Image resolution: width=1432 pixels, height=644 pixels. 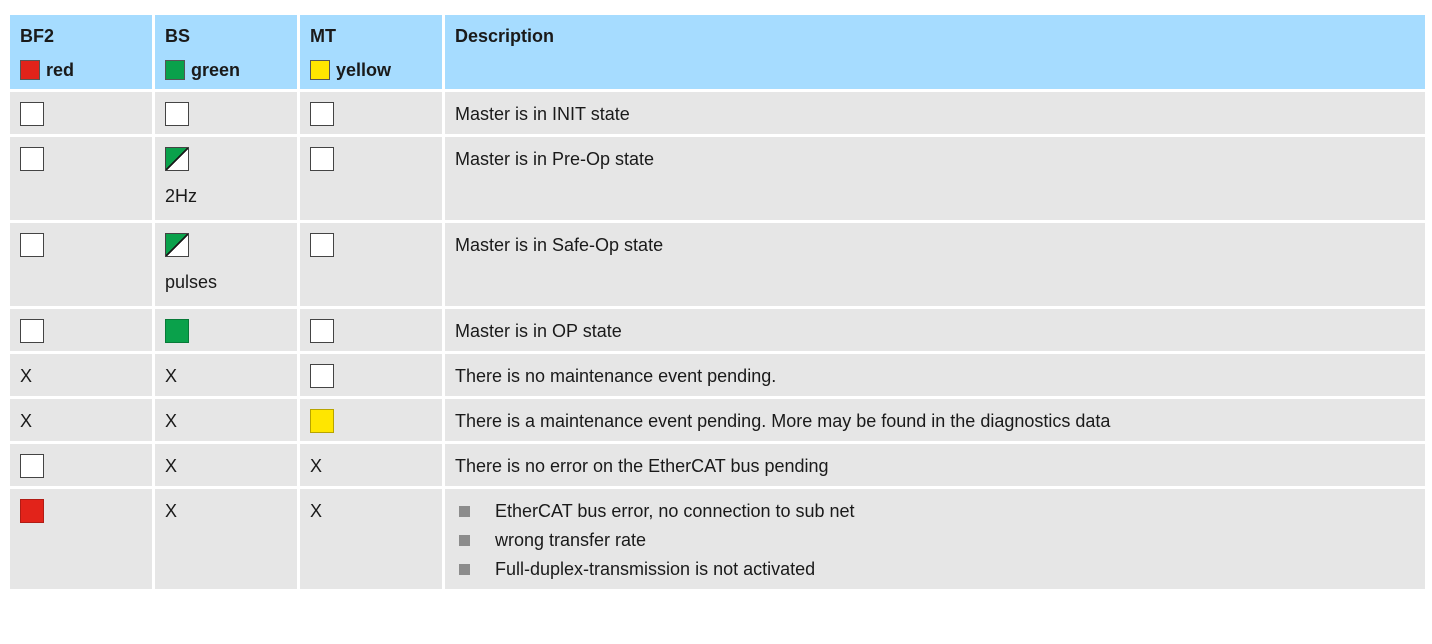 I want to click on header-mt: MT yellow, so click(x=371, y=52).